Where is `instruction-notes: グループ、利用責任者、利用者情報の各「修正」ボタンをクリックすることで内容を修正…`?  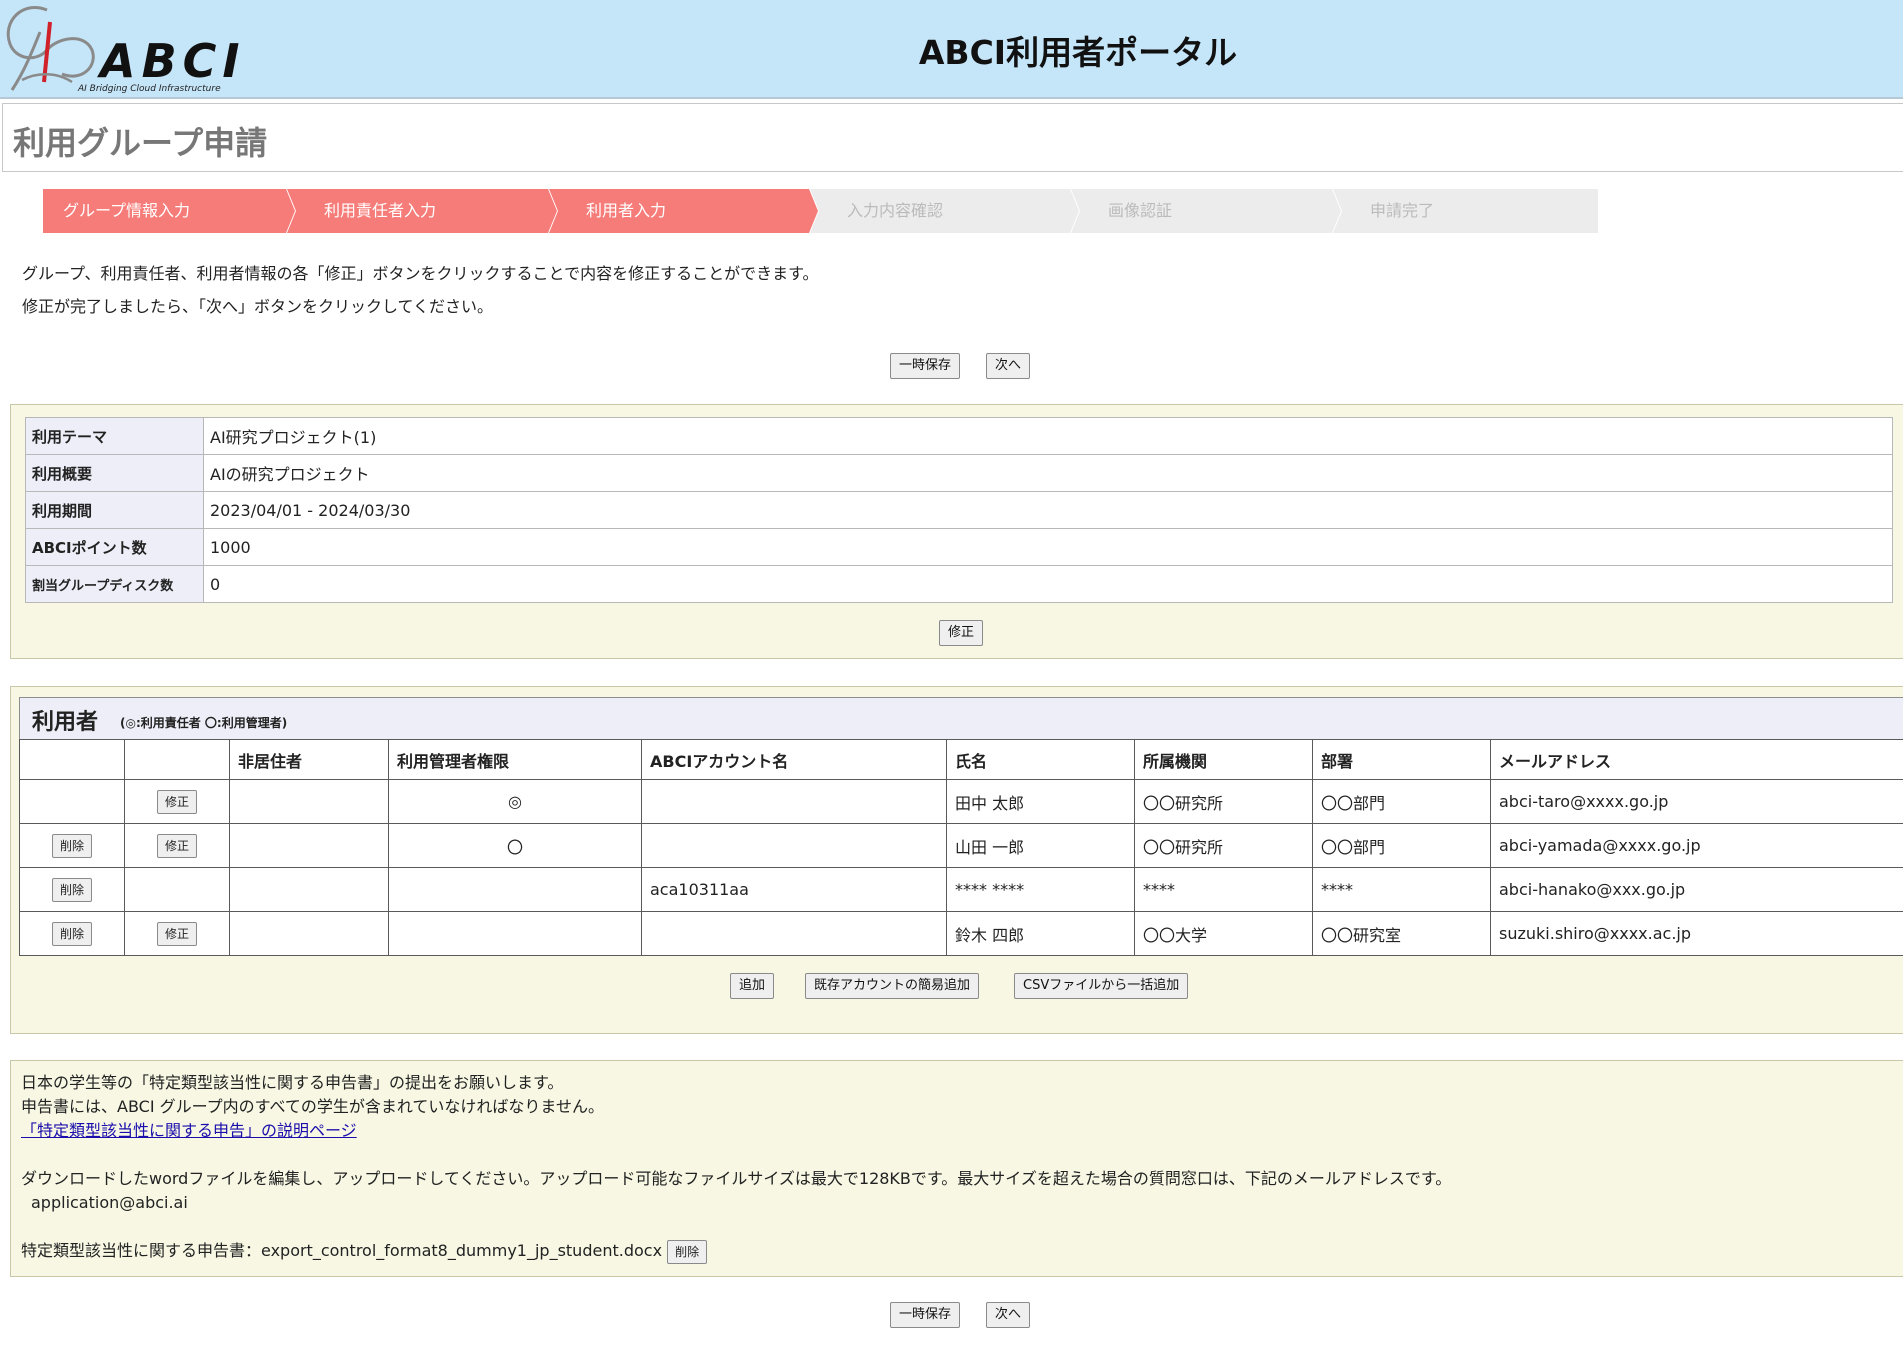
instruction-notes: グループ、利用責任者、利用者情報の各「修正」ボタンをクリックすることで内容を修正… is located at coordinates (420, 290).